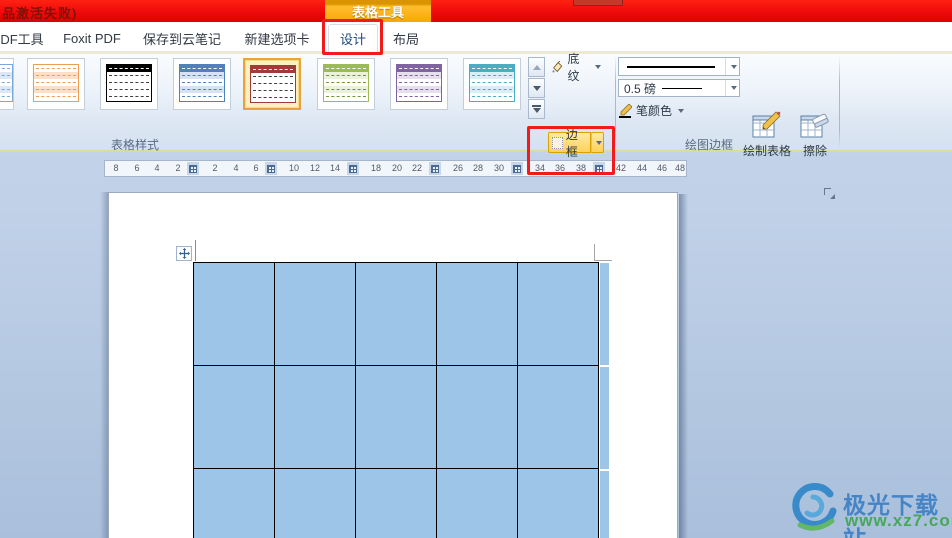 This screenshot has width=952, height=538. Describe the element at coordinates (640, 88) in the screenshot. I see `line-weight-value: 0.5 磅` at that location.